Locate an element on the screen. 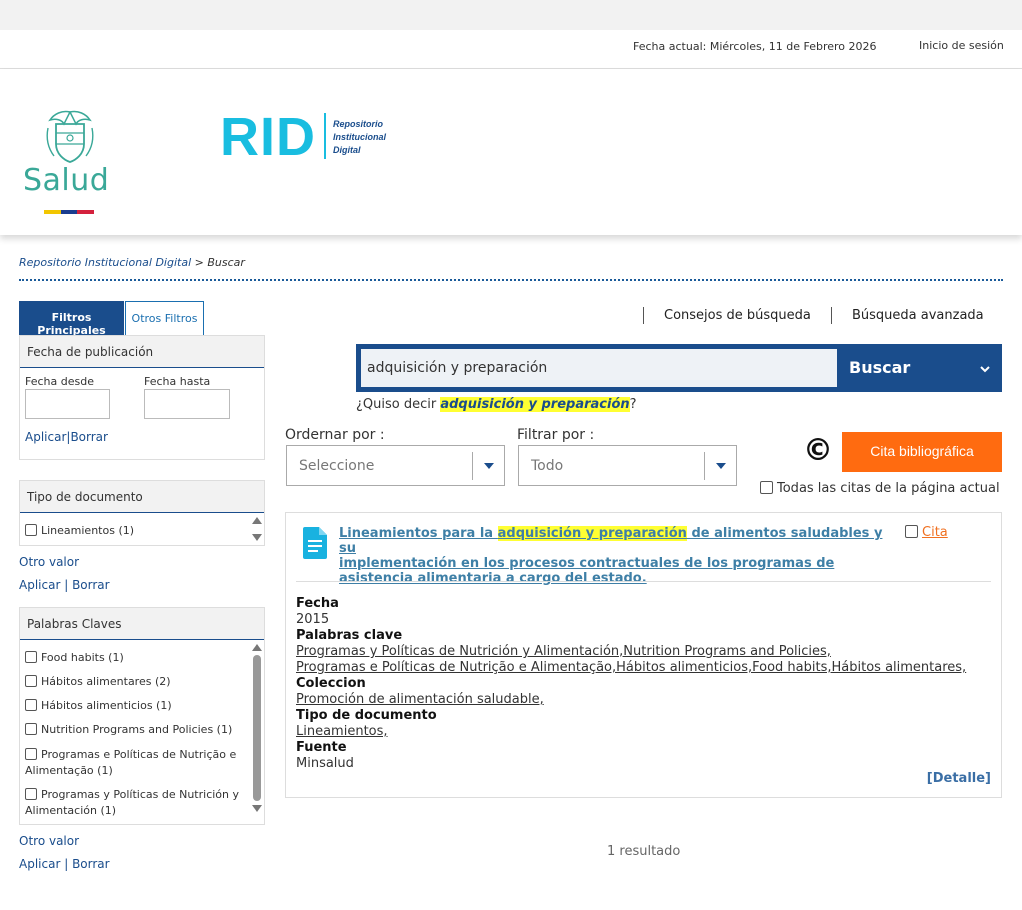 This screenshot has height=910, width=1022. chevron-down-icon is located at coordinates (985, 369).